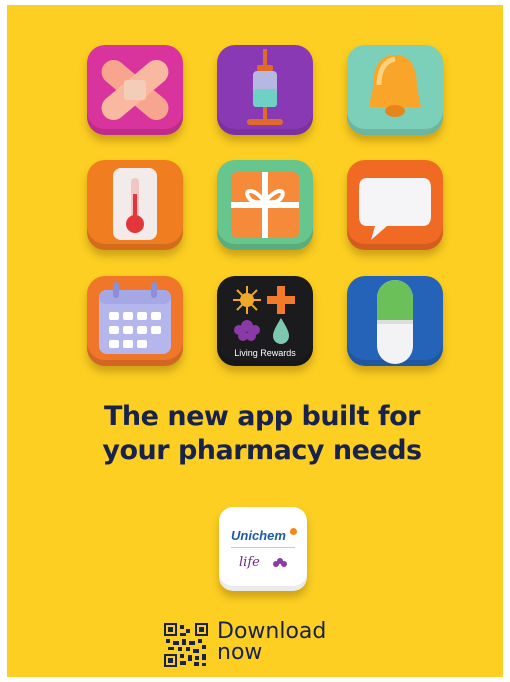 The width and height of the screenshot is (510, 682). What do you see at coordinates (186, 645) in the screenshot?
I see `qr-code-icon` at bounding box center [186, 645].